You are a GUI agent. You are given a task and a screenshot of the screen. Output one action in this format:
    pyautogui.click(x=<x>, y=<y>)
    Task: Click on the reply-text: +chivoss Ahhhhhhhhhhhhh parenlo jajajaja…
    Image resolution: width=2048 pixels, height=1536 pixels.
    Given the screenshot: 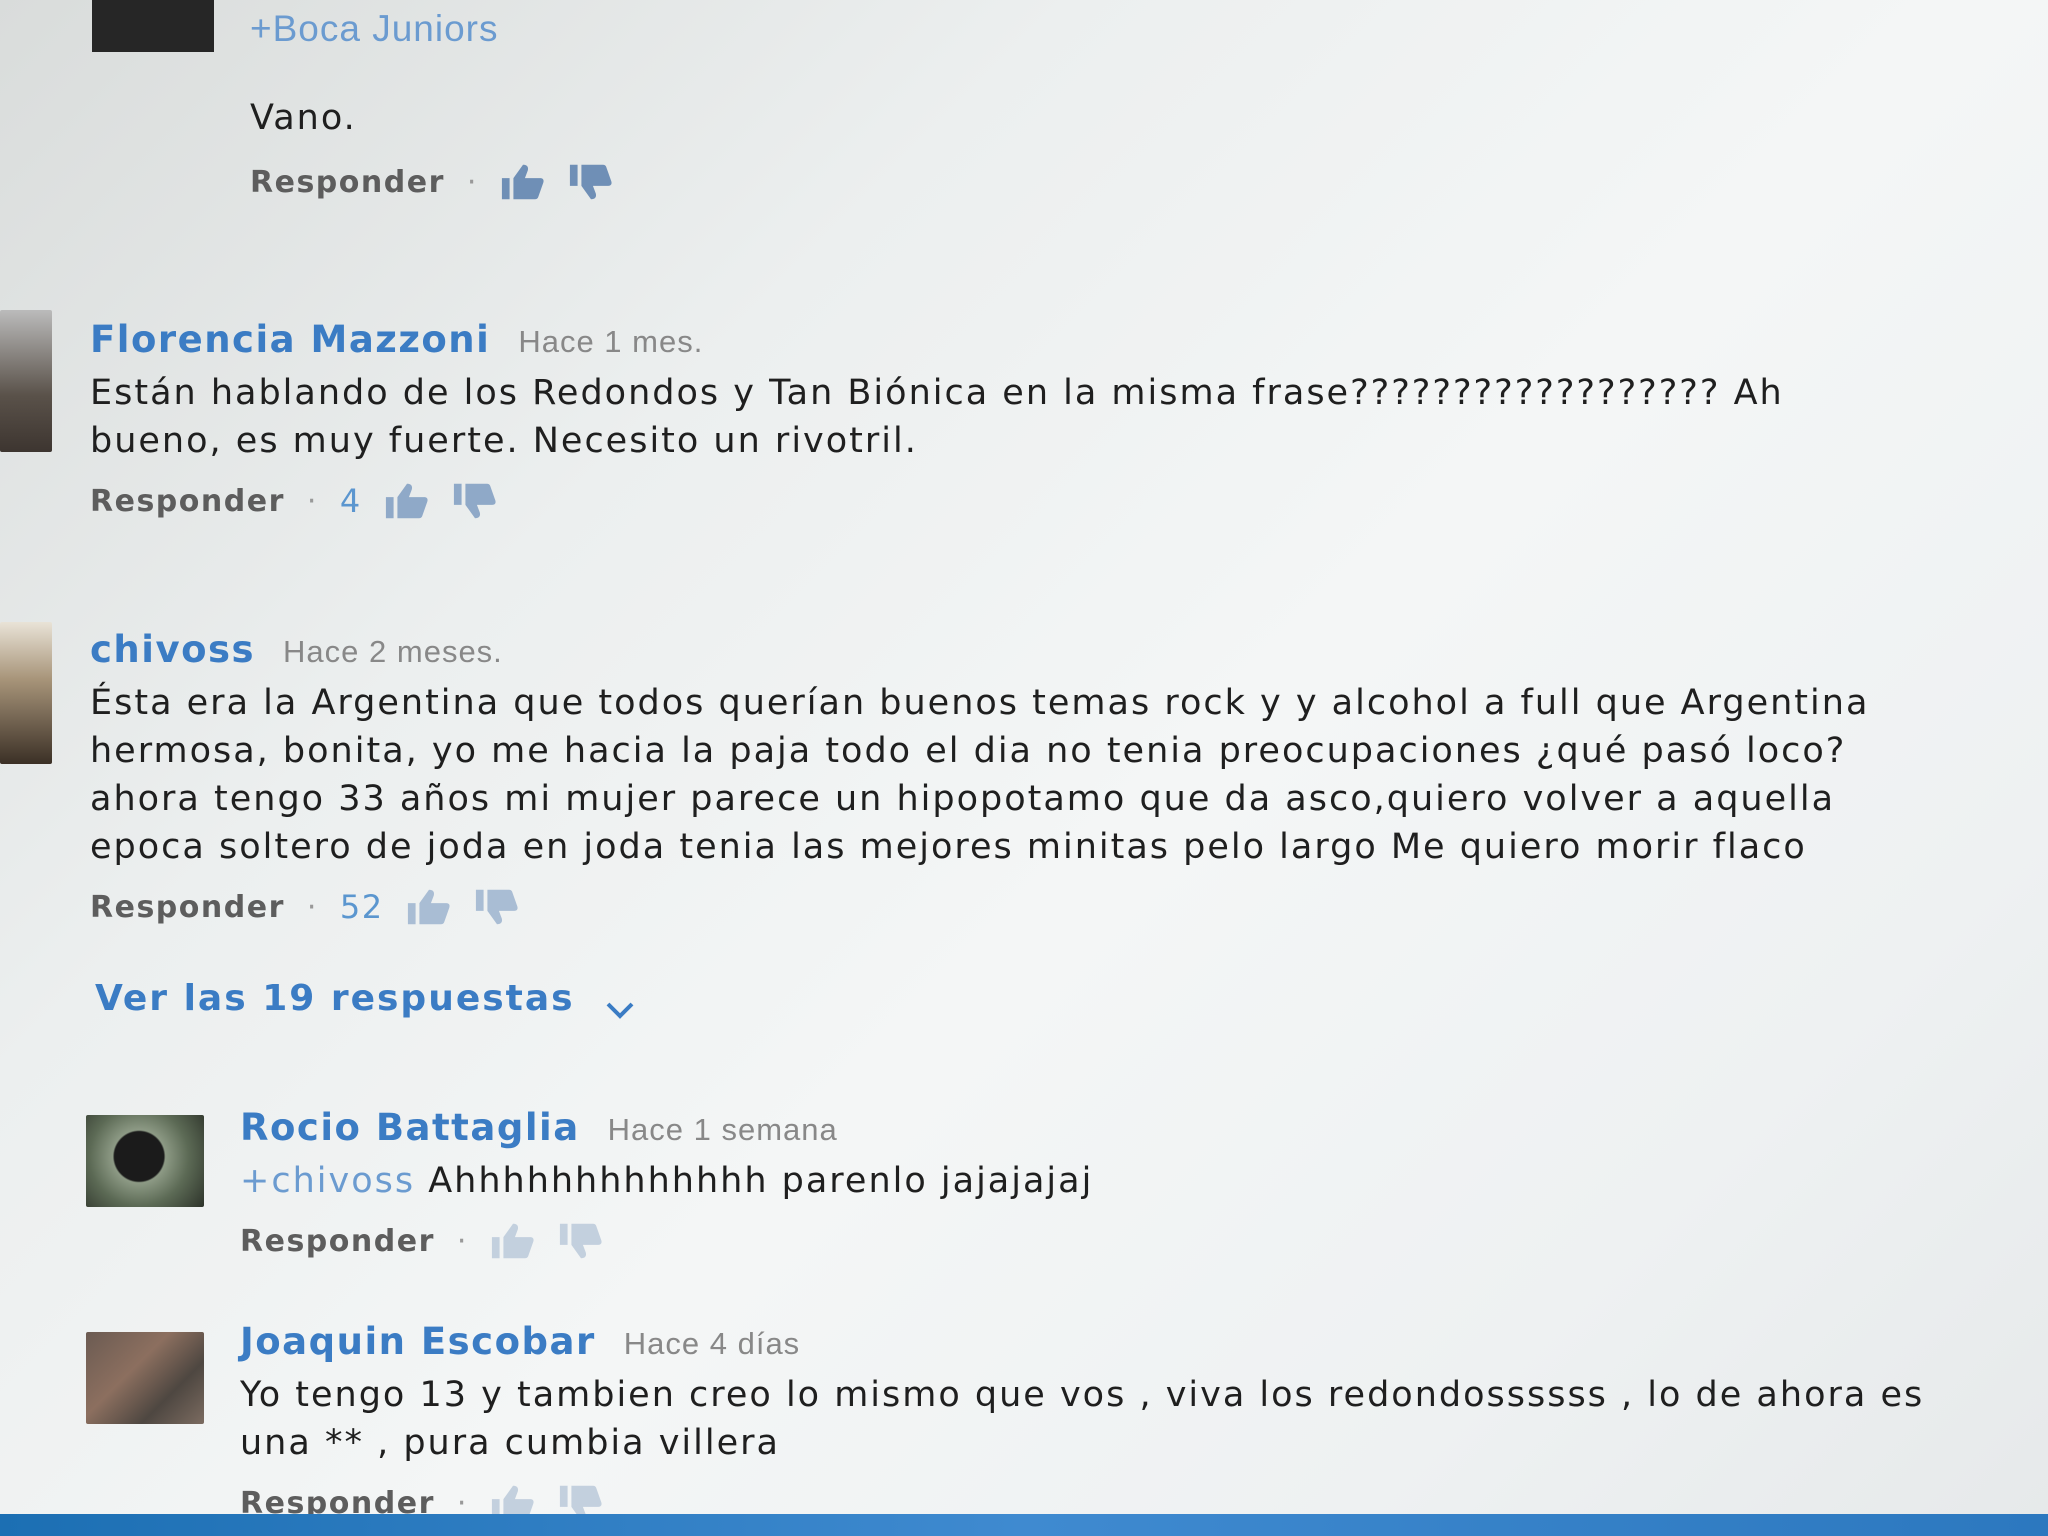 What is the action you would take?
    pyautogui.click(x=1130, y=1181)
    